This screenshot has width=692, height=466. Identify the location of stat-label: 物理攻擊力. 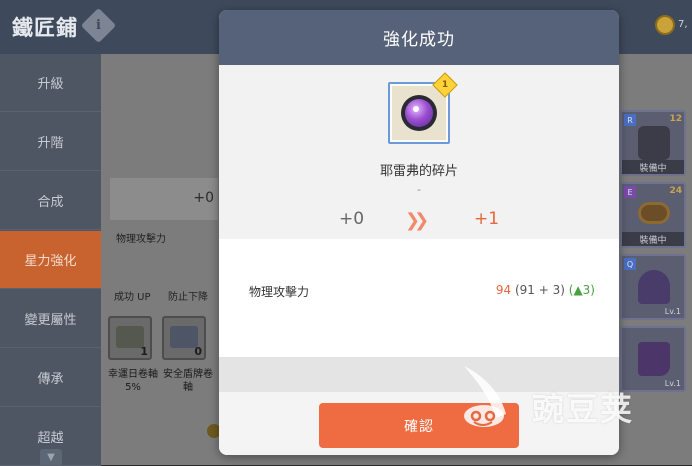
(279, 292).